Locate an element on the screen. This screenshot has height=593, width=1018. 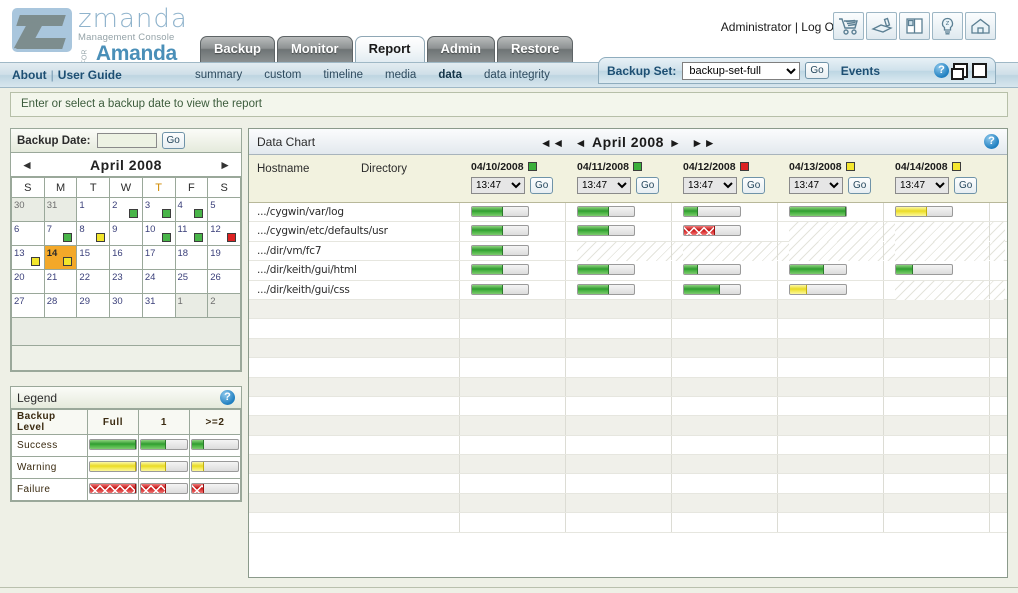
chart-first-arrow: ◄◄ is located at coordinates (552, 143).